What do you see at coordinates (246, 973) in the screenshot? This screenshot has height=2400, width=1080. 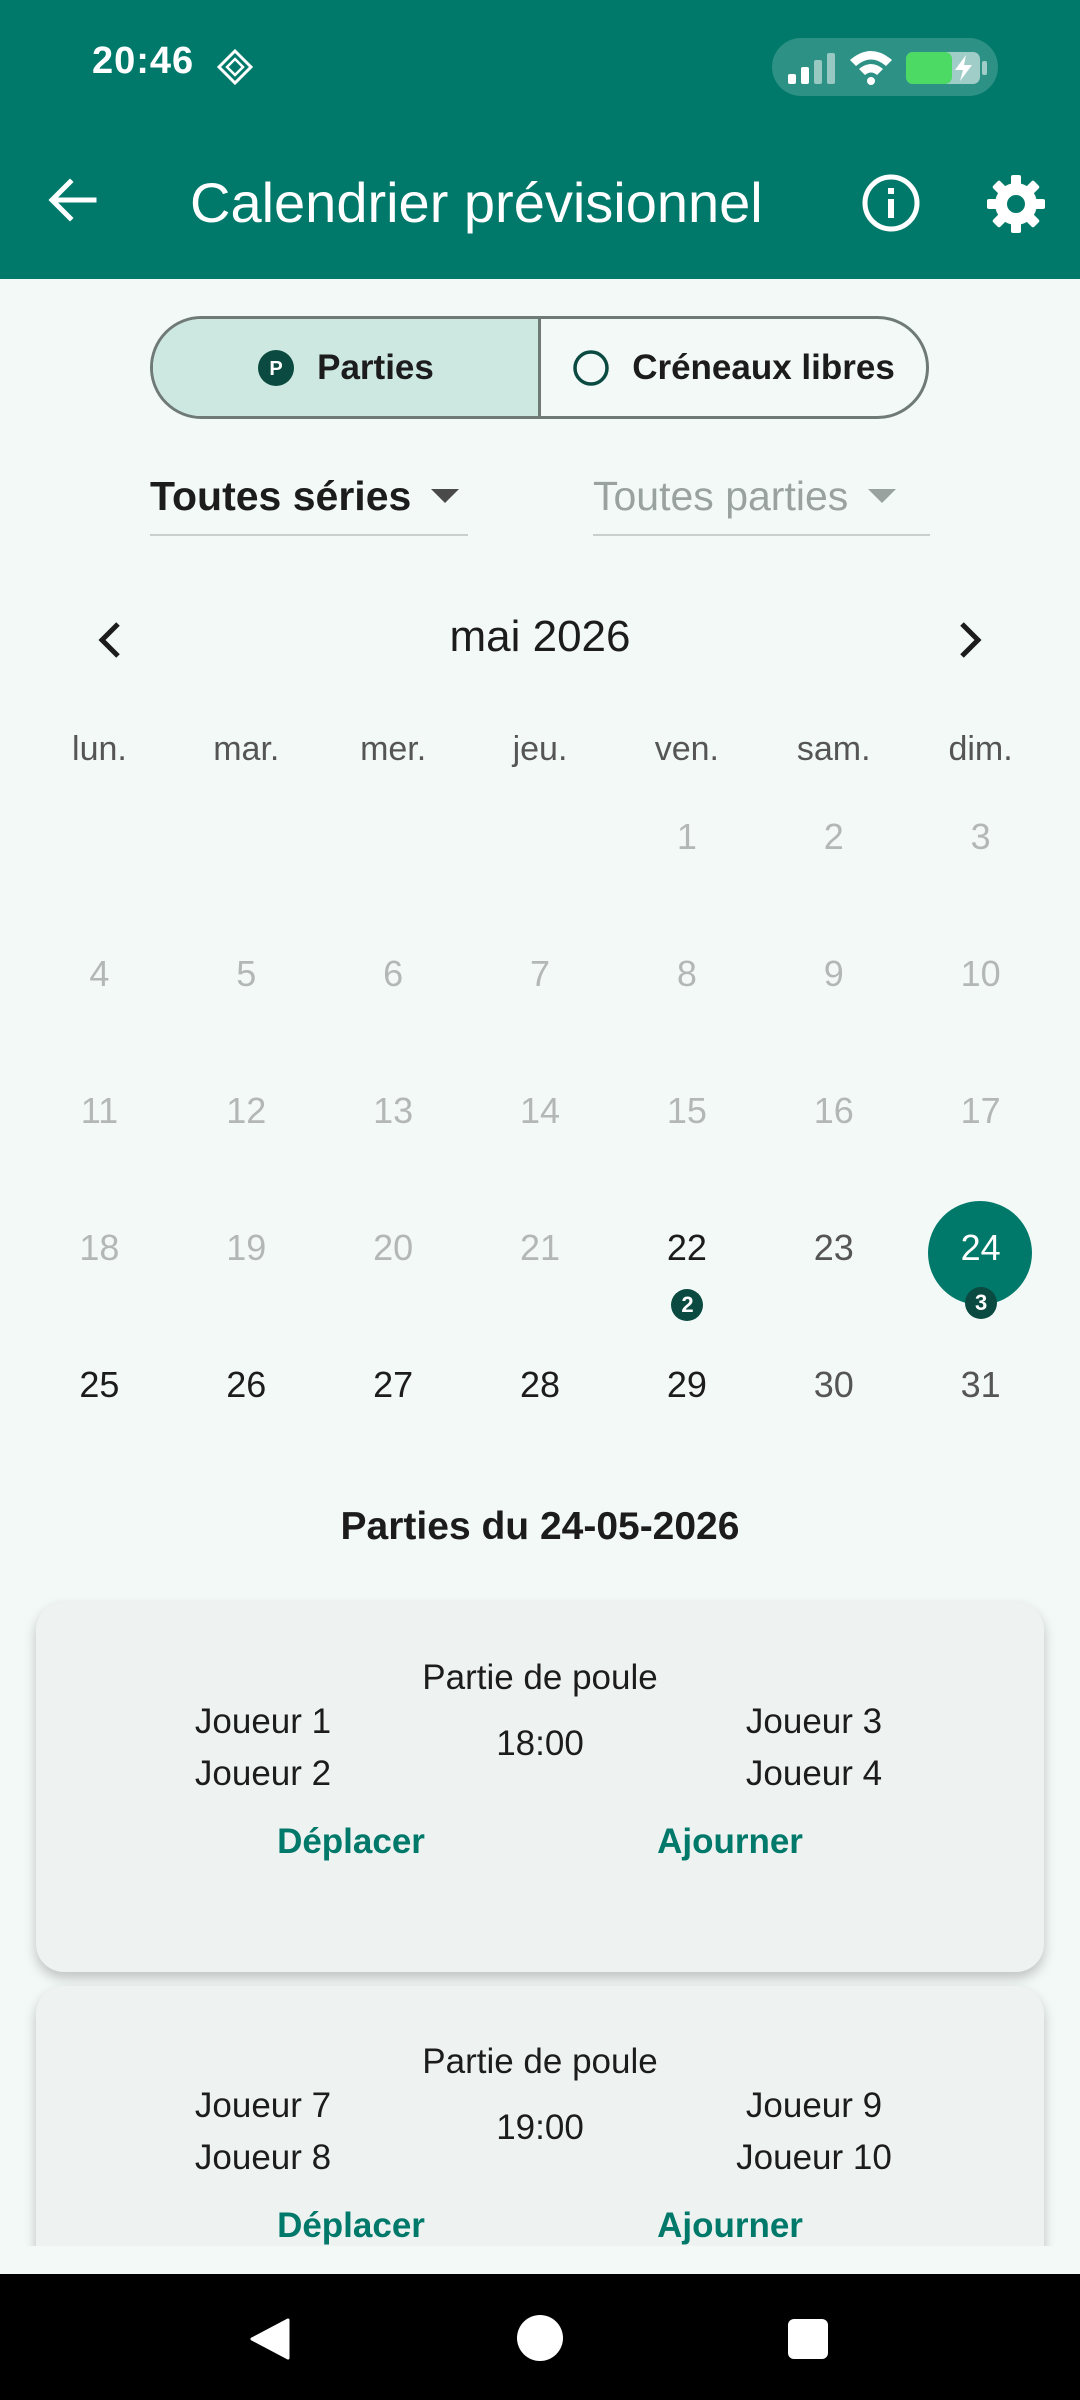 I see `day-number: 5` at bounding box center [246, 973].